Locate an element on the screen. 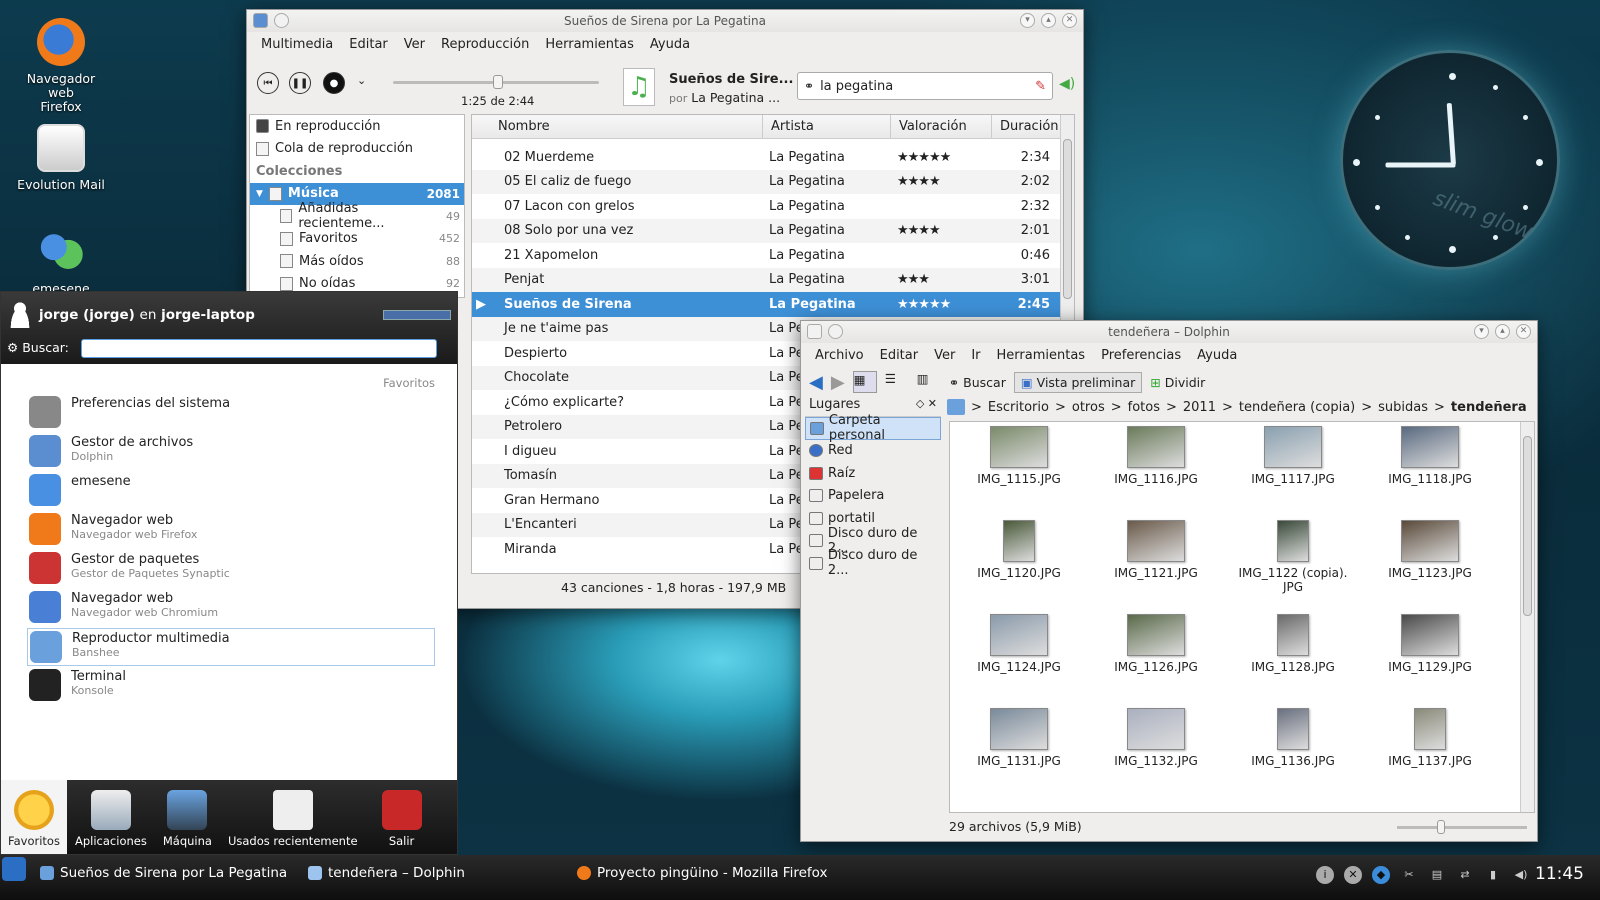  file-item: IMG_1132.JPG is located at coordinates (1156, 738).